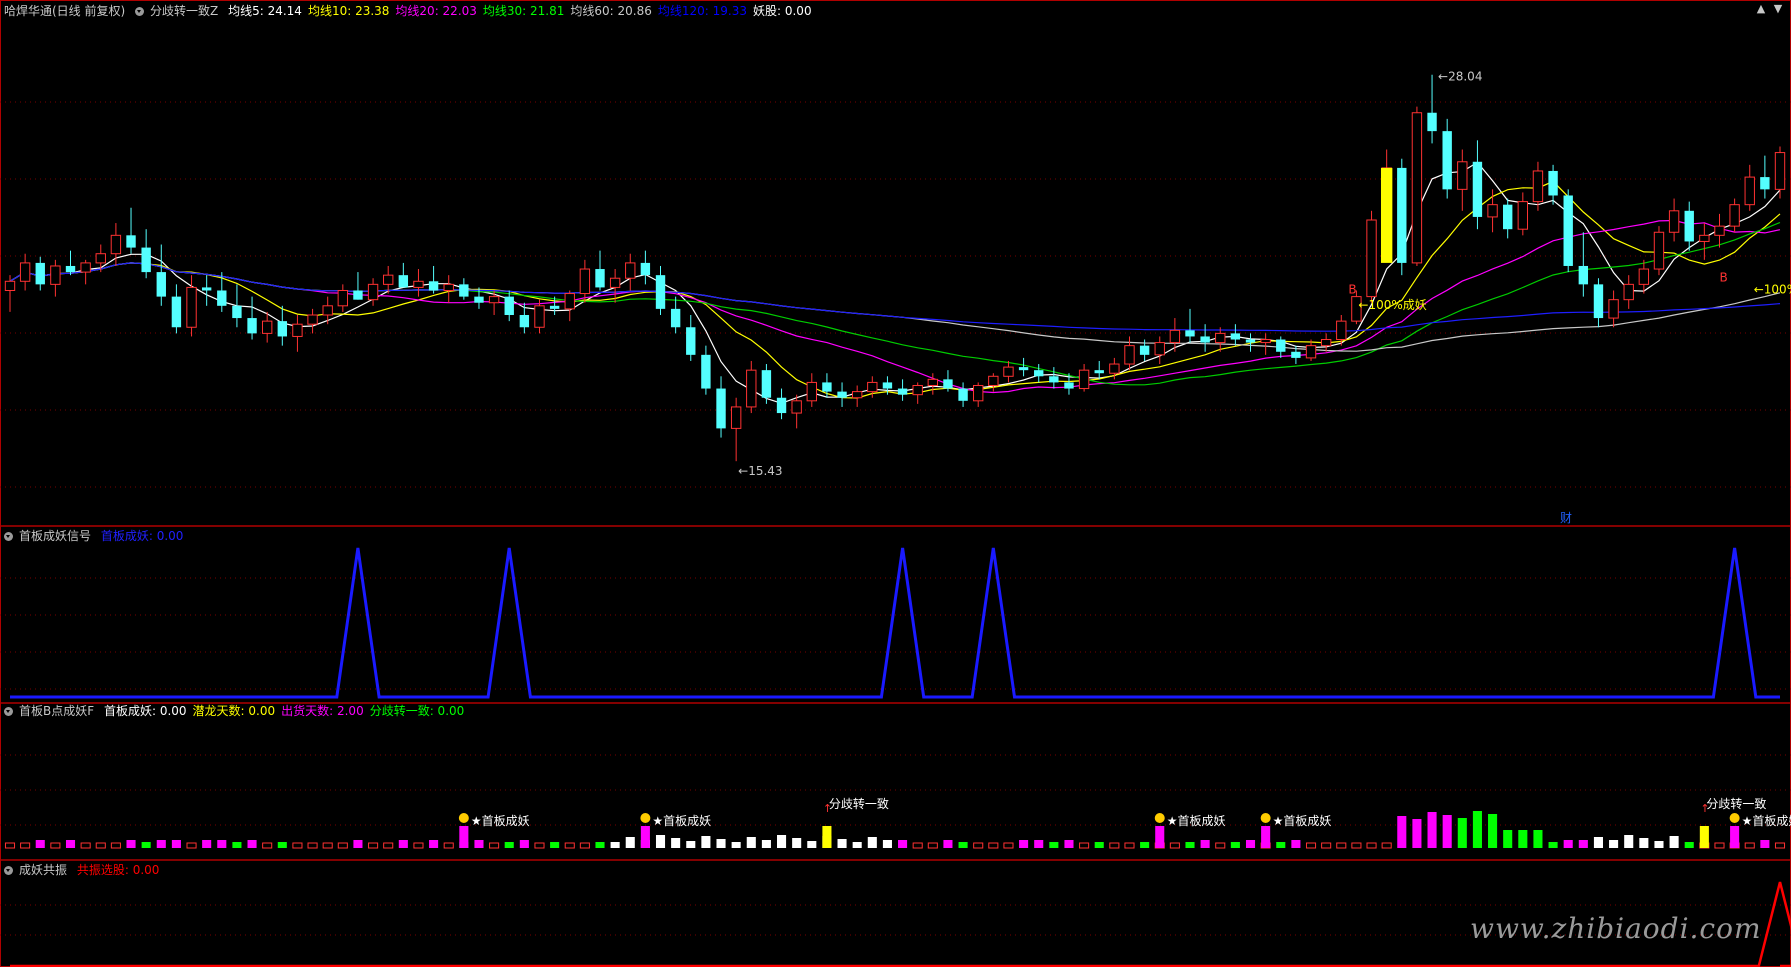  I want to click on signal-title: 首板成妖信号, so click(55, 536).